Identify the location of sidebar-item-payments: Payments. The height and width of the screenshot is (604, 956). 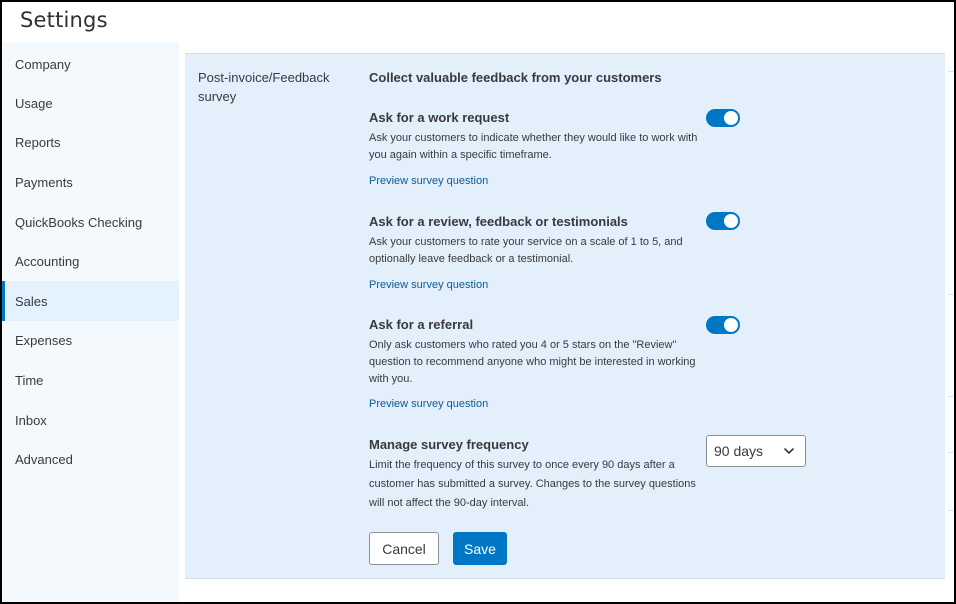
(90, 182).